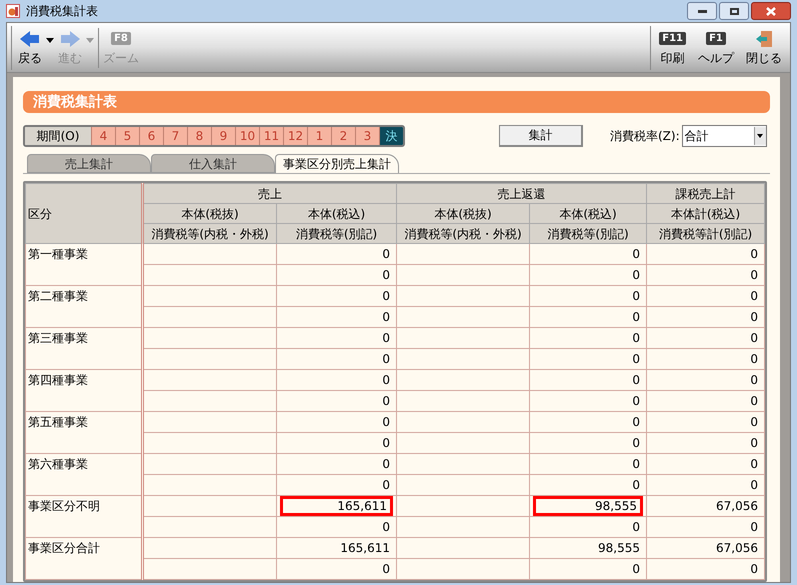  I want to click on period-option: 11, so click(271, 135).